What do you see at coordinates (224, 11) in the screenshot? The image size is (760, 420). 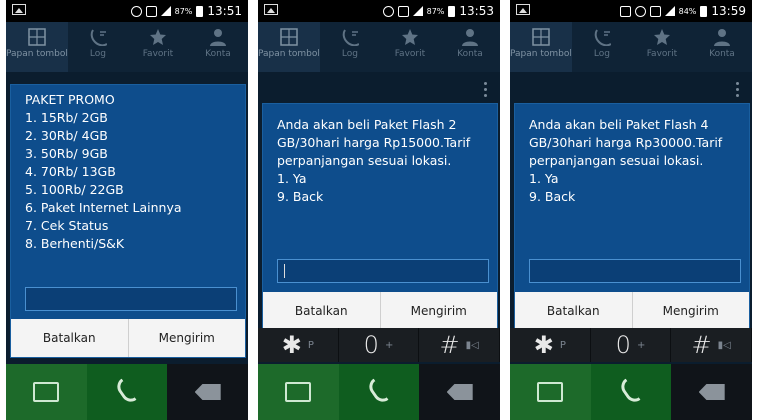 I see `clock: 13:51` at bounding box center [224, 11].